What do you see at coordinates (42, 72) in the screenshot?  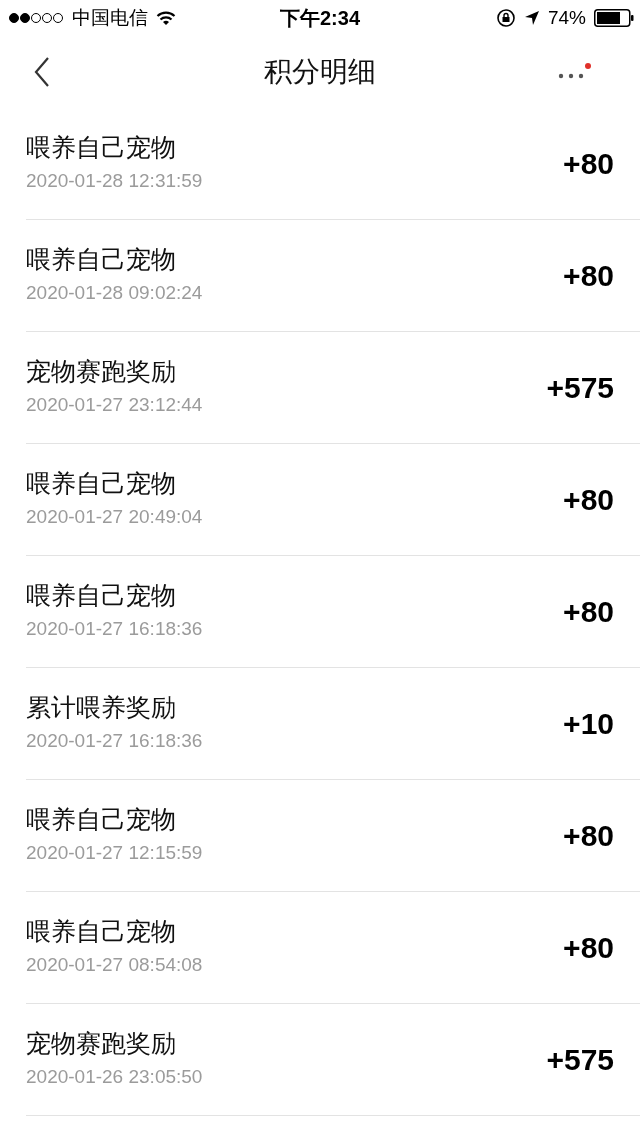 I see `back-button` at bounding box center [42, 72].